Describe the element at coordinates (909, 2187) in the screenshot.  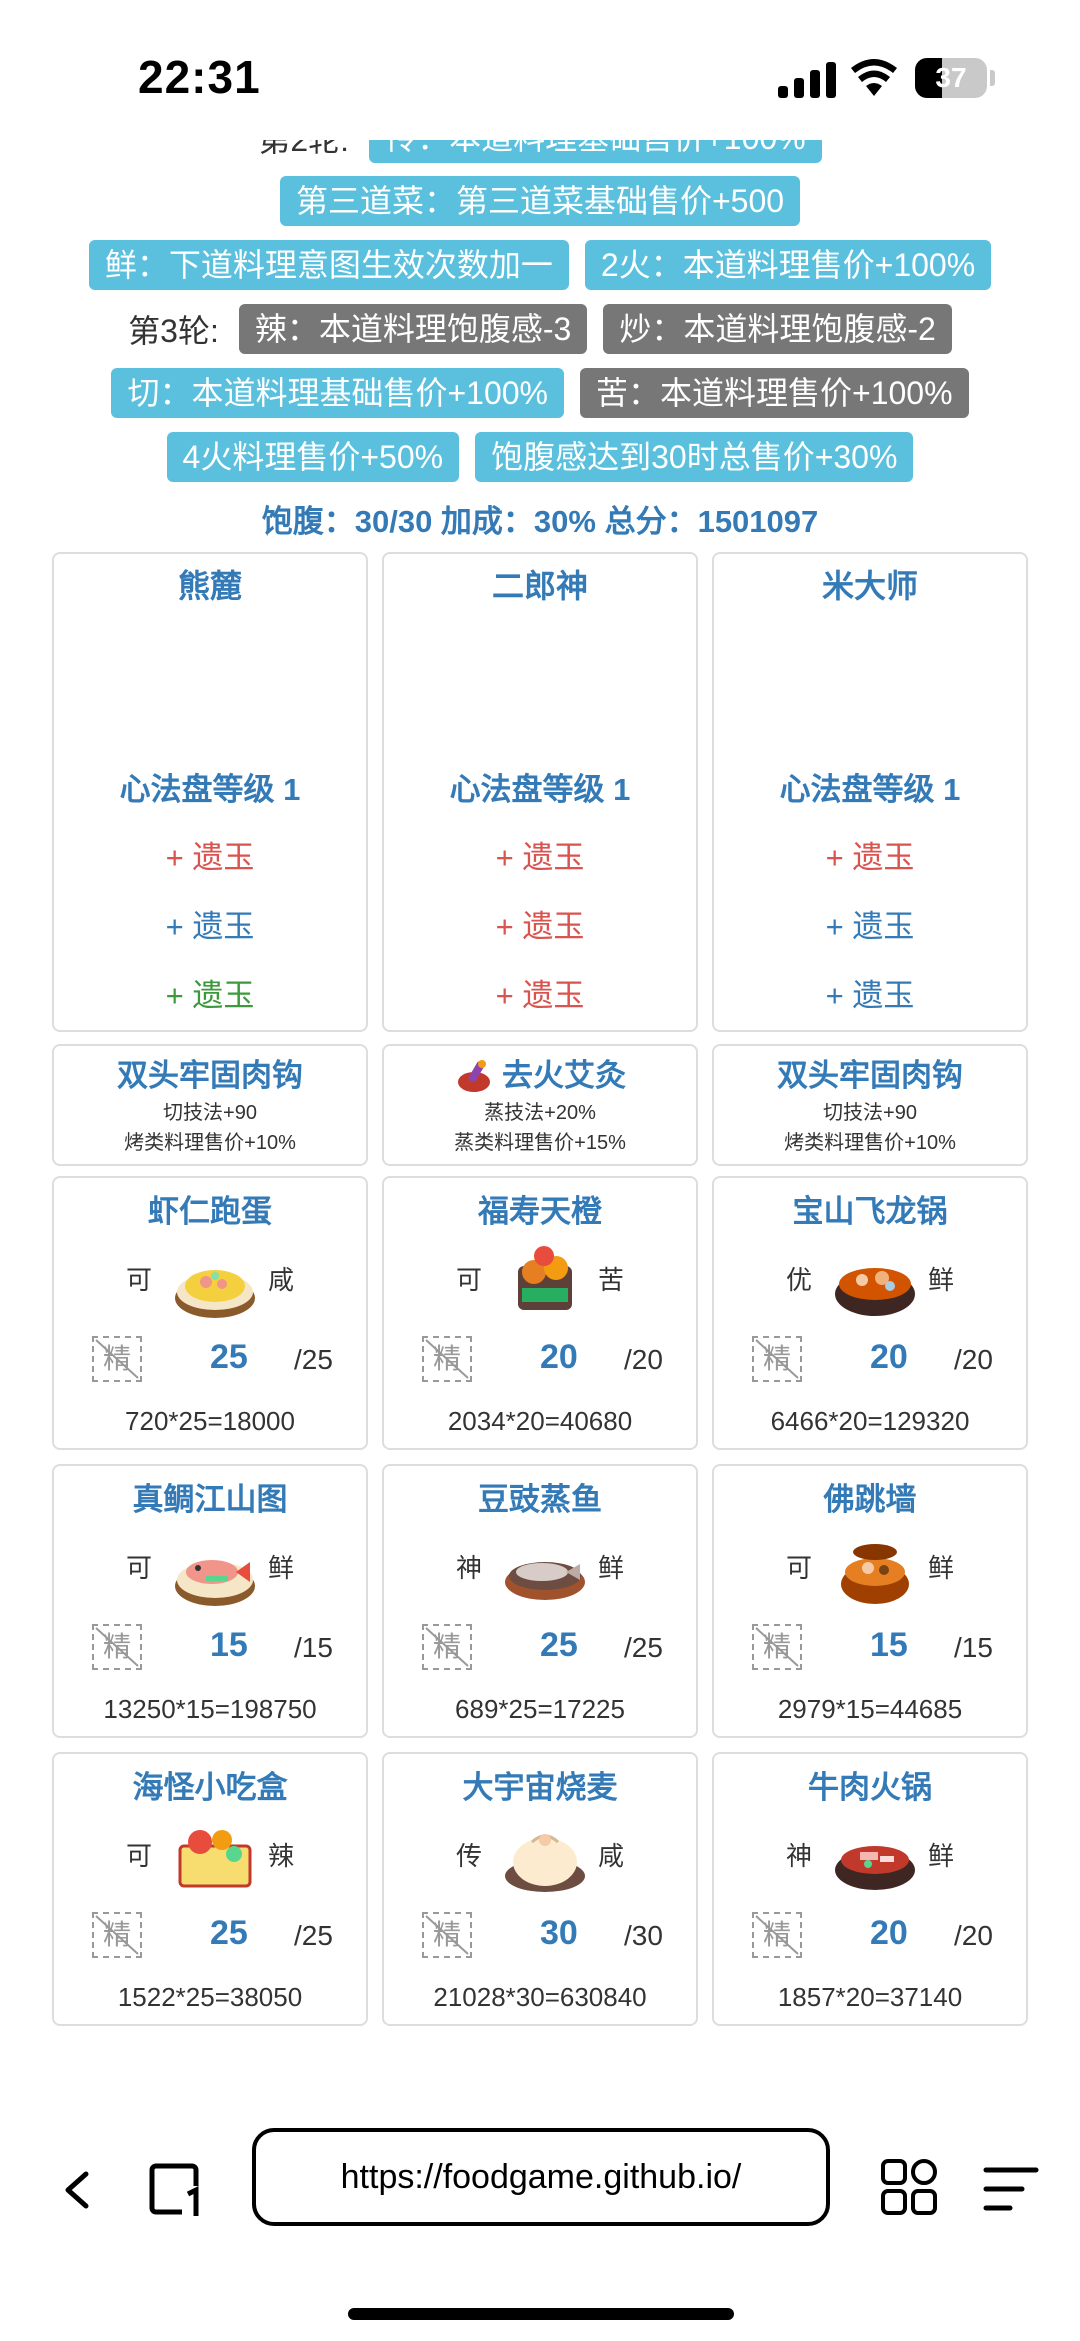
I see `apps-grid-icon` at that location.